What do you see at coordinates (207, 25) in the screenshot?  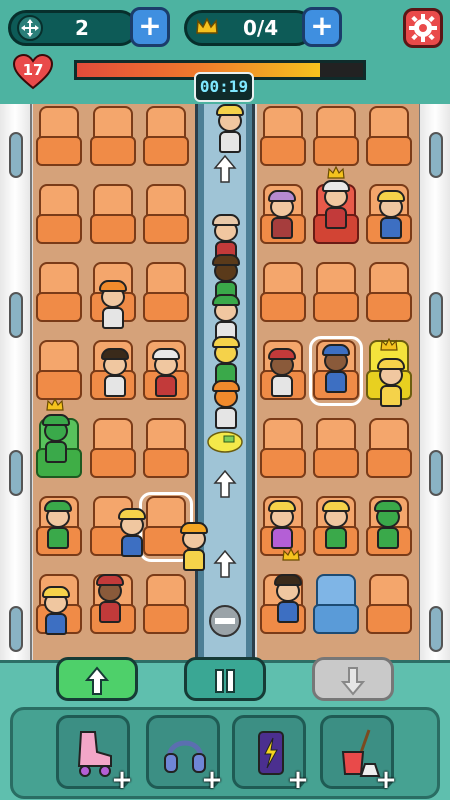 I see `crown-icon` at bounding box center [207, 25].